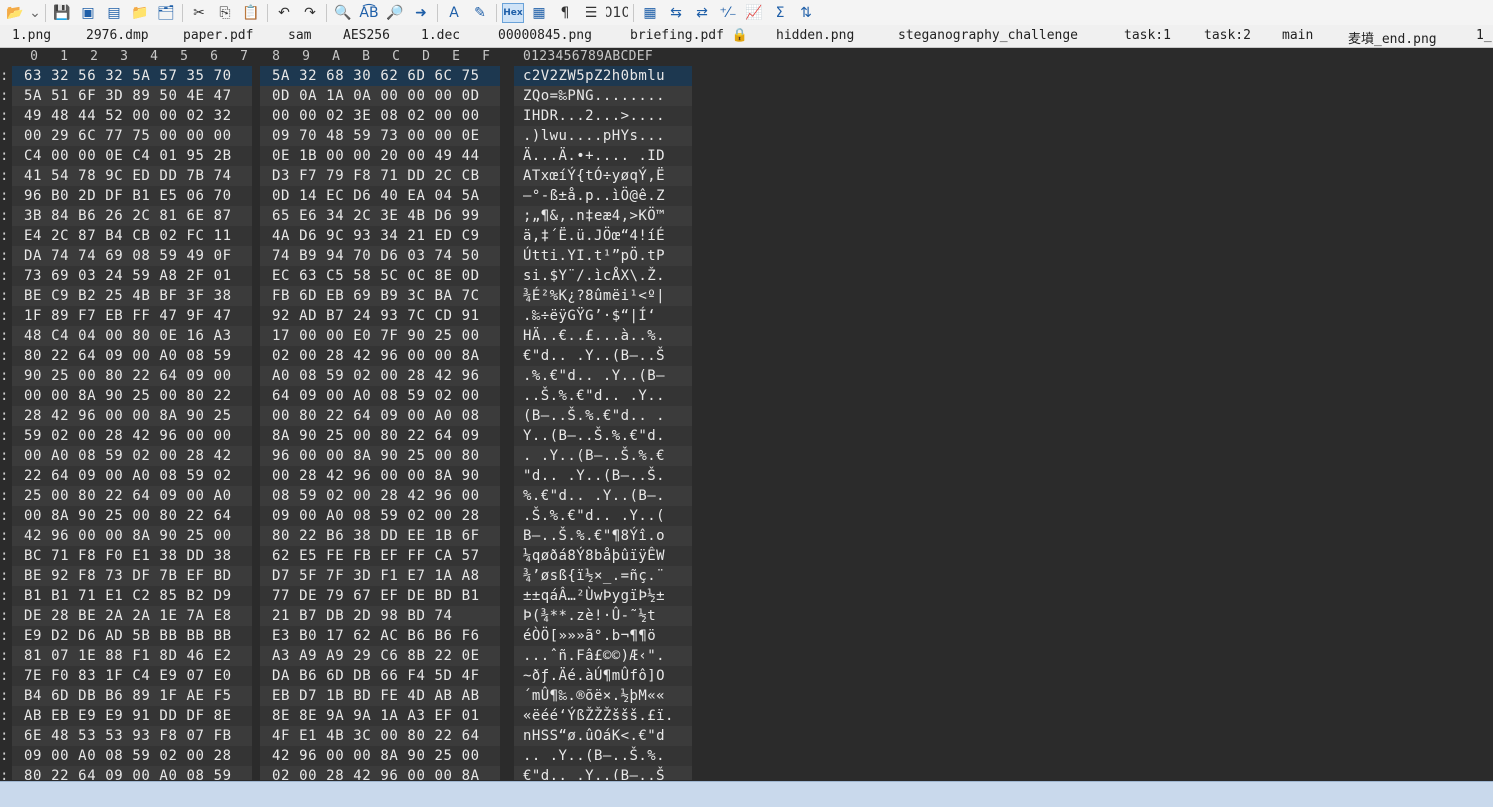  What do you see at coordinates (380, 116) in the screenshot?
I see `hex-bytes-right: 00 00 02 3E 08 02 00 00` at bounding box center [380, 116].